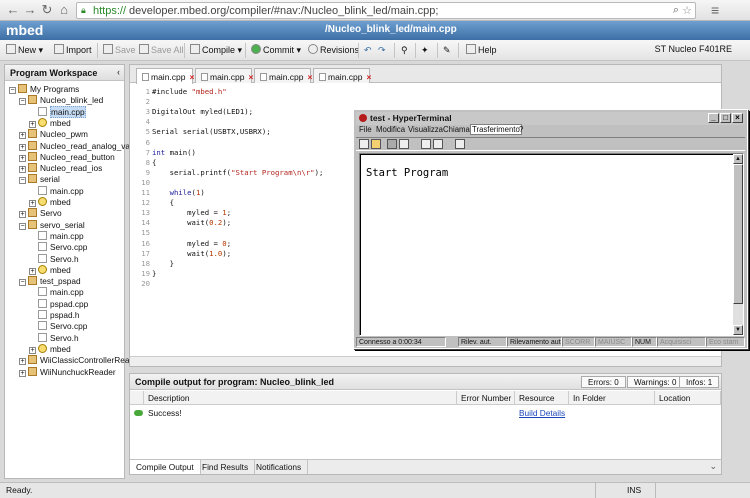  I want to click on menu-help: ?, so click(521, 129).